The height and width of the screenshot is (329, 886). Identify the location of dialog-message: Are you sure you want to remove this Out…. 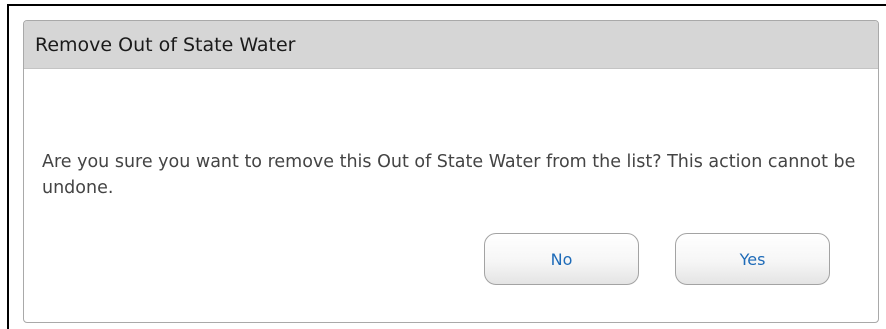
(449, 175).